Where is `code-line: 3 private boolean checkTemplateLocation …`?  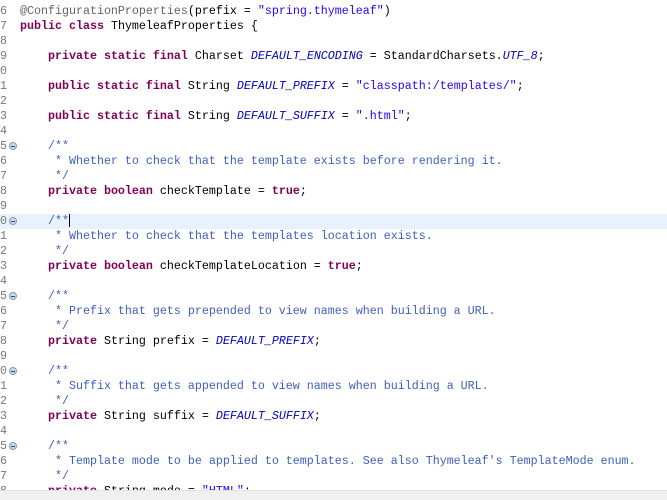
code-line: 3 private boolean checkTemplateLocation … is located at coordinates (333, 266).